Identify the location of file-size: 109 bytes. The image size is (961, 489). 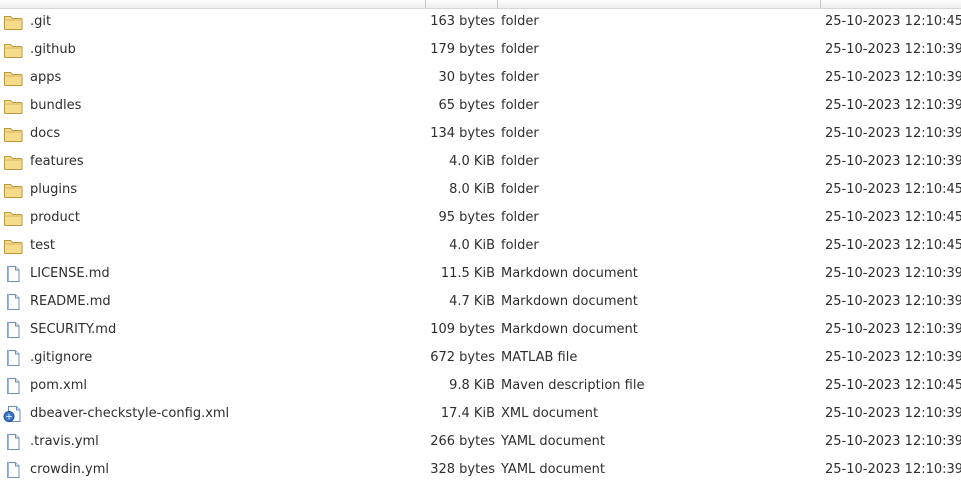
(462, 329).